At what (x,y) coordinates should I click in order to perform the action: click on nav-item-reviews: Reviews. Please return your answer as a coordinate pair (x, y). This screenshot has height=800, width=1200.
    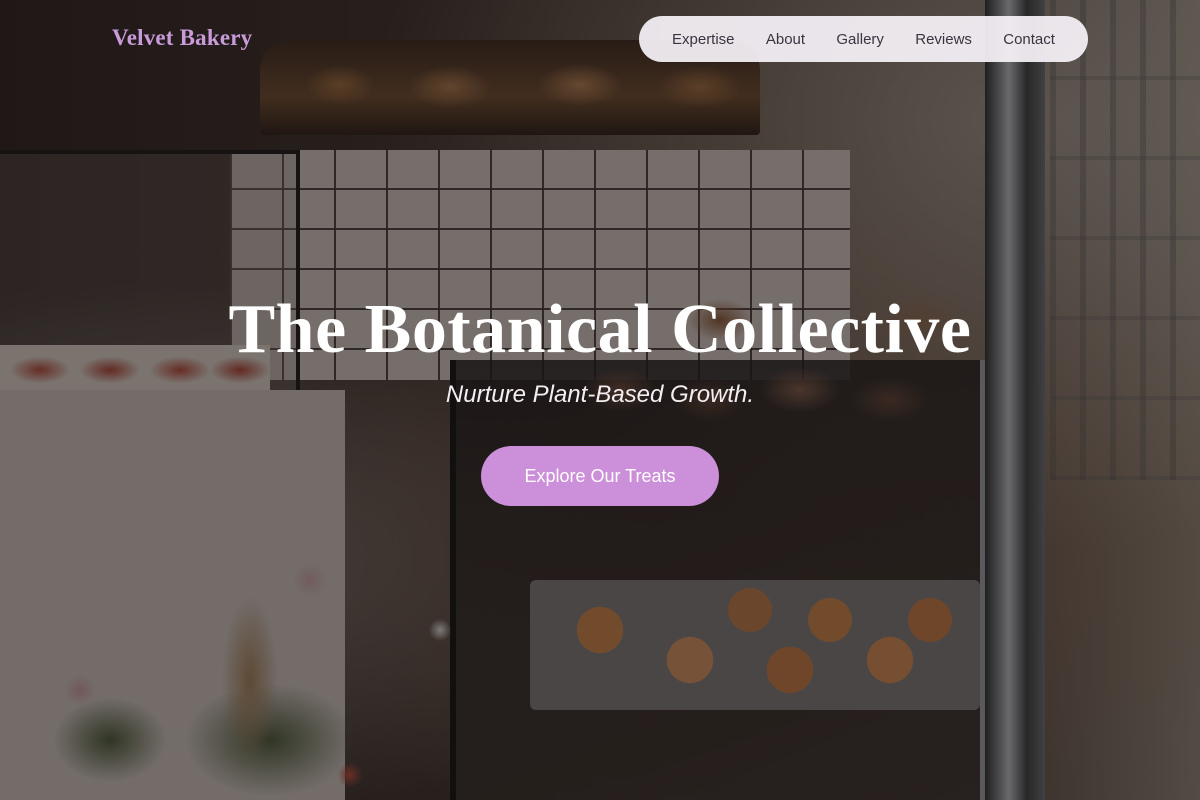
    Looking at the image, I should click on (943, 39).